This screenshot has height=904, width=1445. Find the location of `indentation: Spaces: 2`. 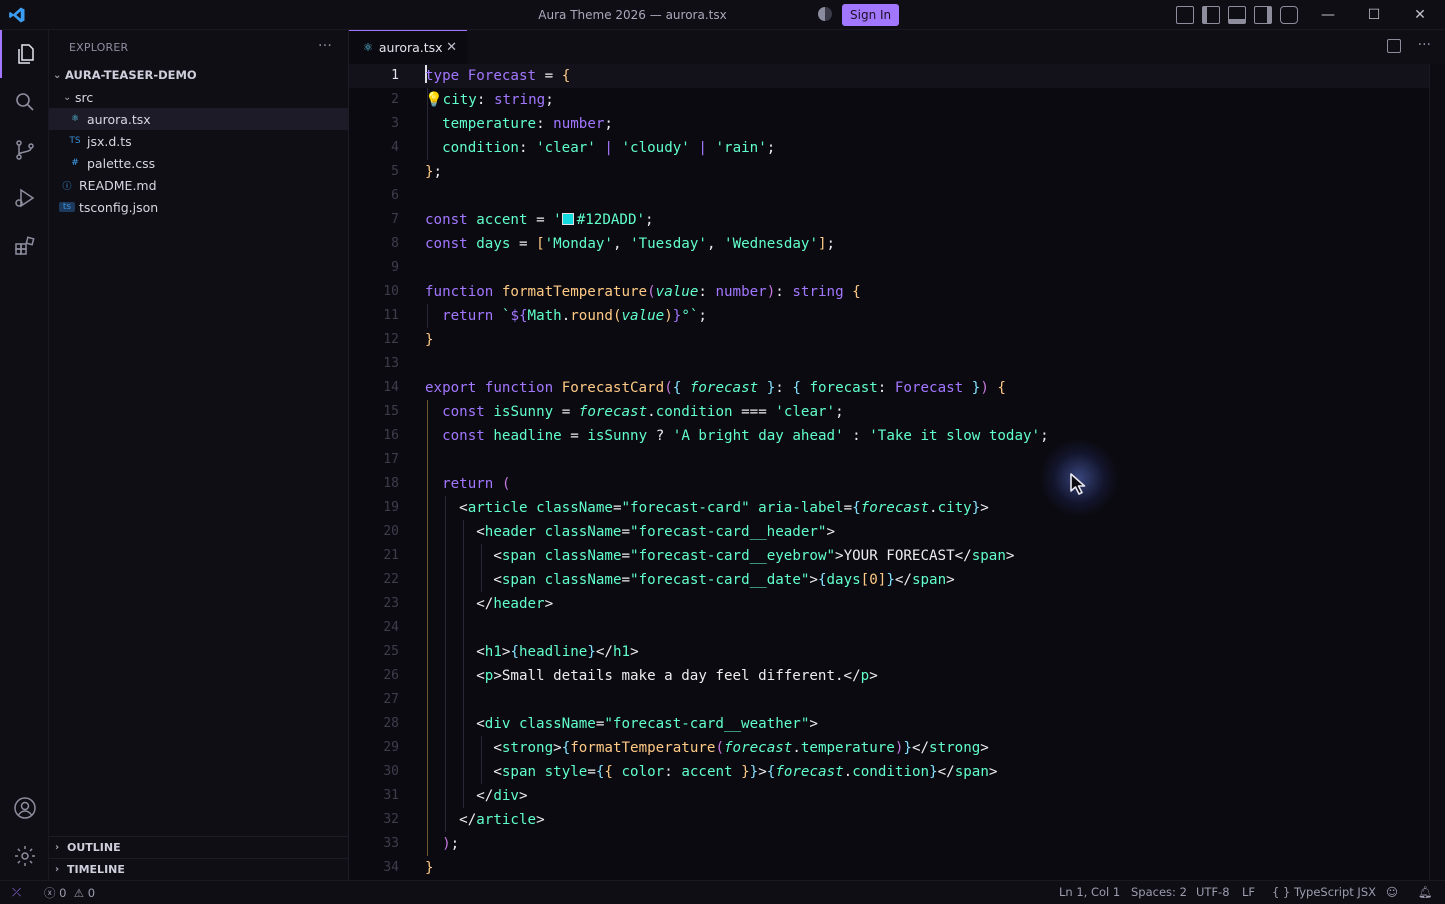

indentation: Spaces: 2 is located at coordinates (1159, 892).